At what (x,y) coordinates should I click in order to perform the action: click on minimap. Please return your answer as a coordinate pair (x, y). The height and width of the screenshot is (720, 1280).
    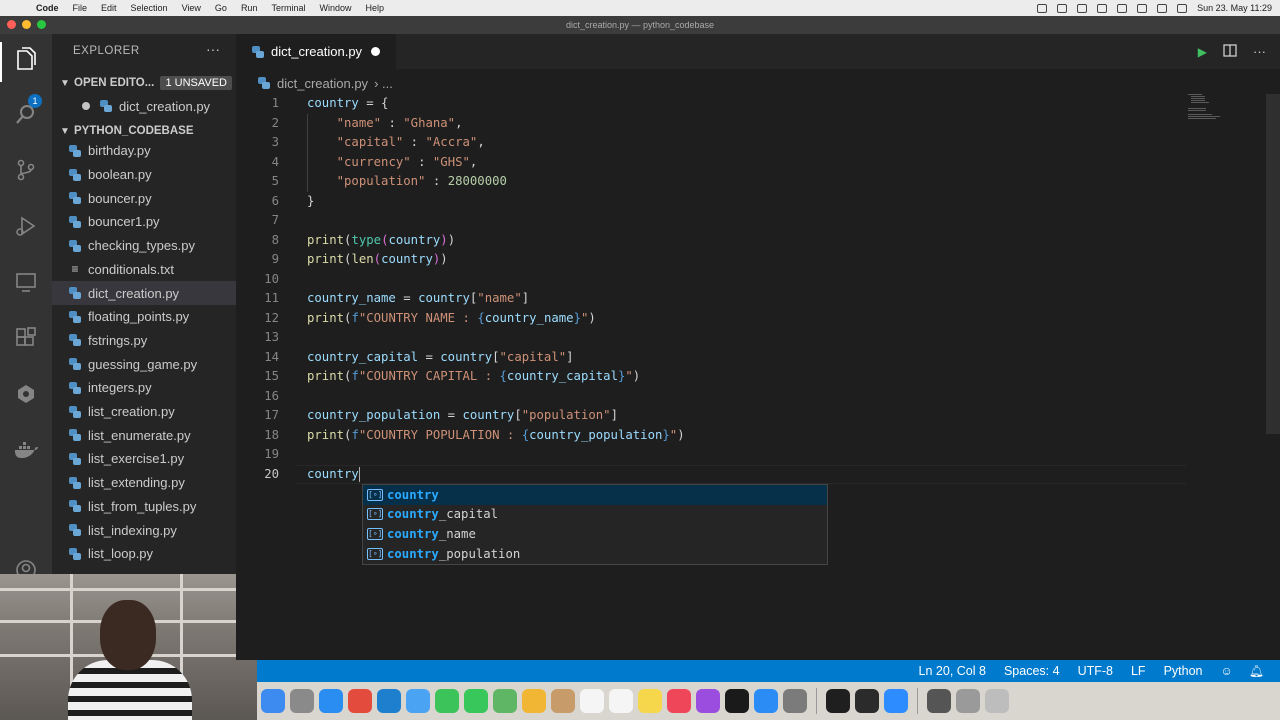
    Looking at the image, I should click on (1225, 109).